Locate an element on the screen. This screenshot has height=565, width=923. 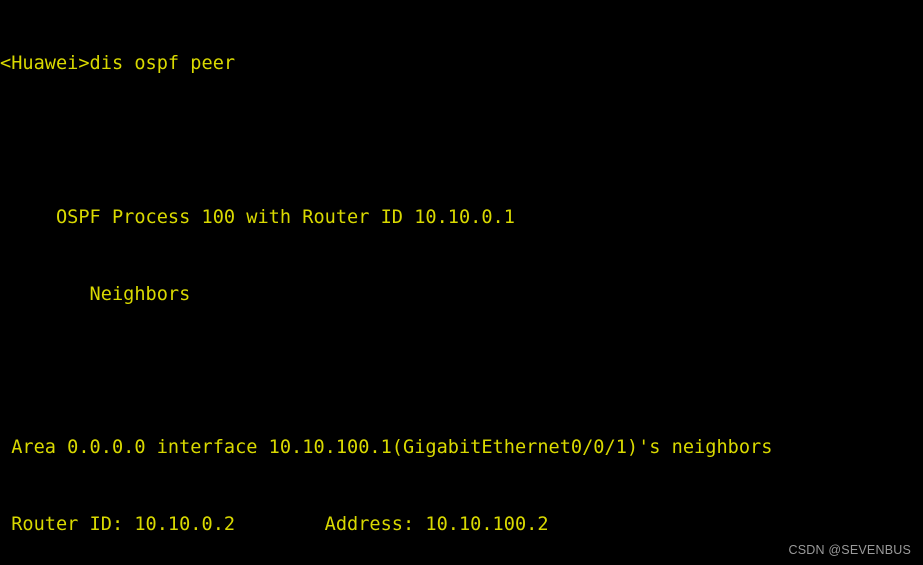
terminal-line-3: Neighbors is located at coordinates (95, 294).